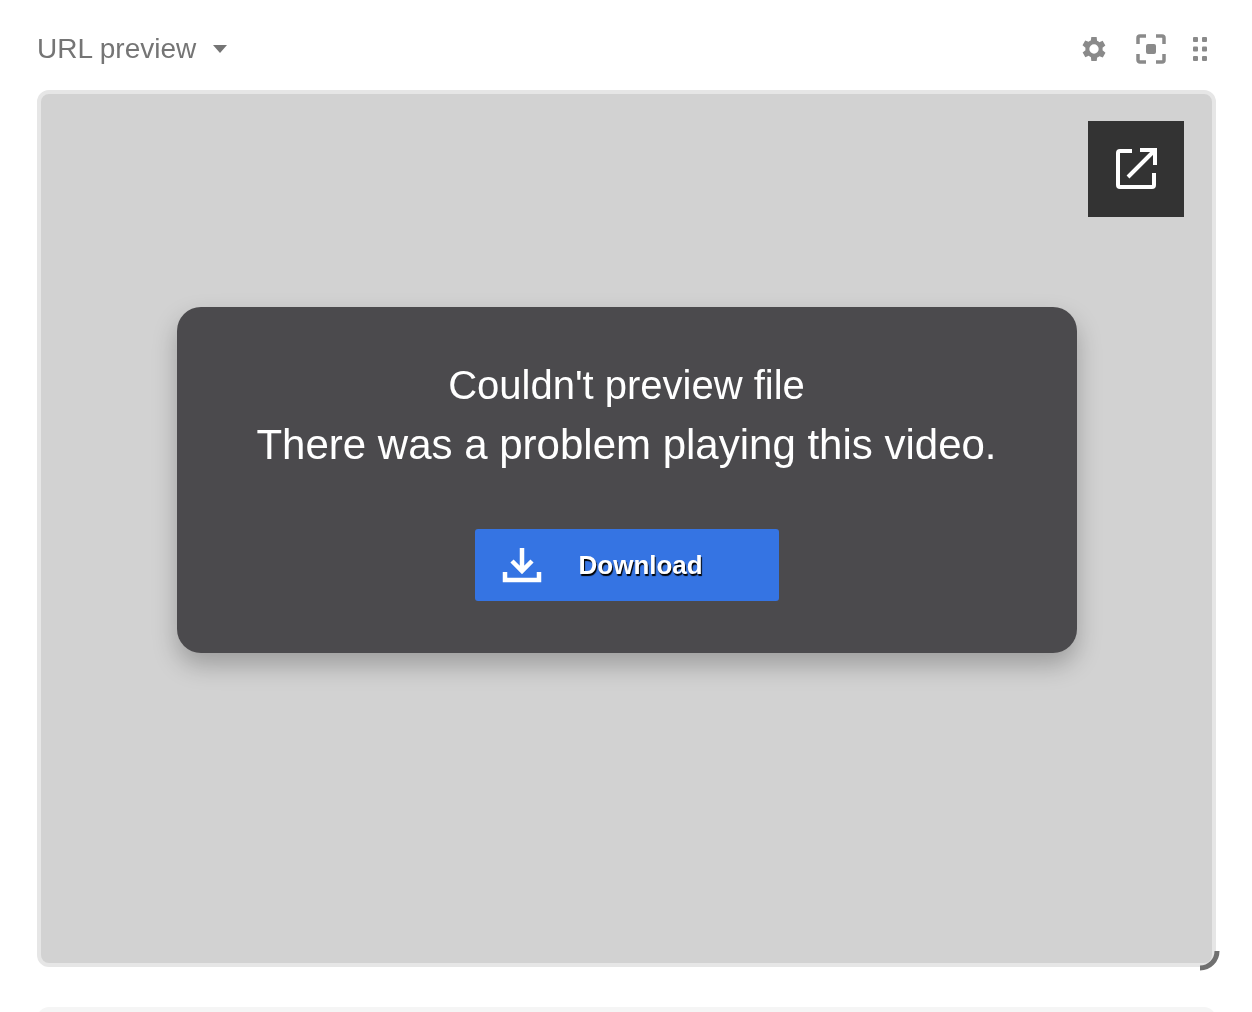  I want to click on open-external-button, so click(1136, 169).